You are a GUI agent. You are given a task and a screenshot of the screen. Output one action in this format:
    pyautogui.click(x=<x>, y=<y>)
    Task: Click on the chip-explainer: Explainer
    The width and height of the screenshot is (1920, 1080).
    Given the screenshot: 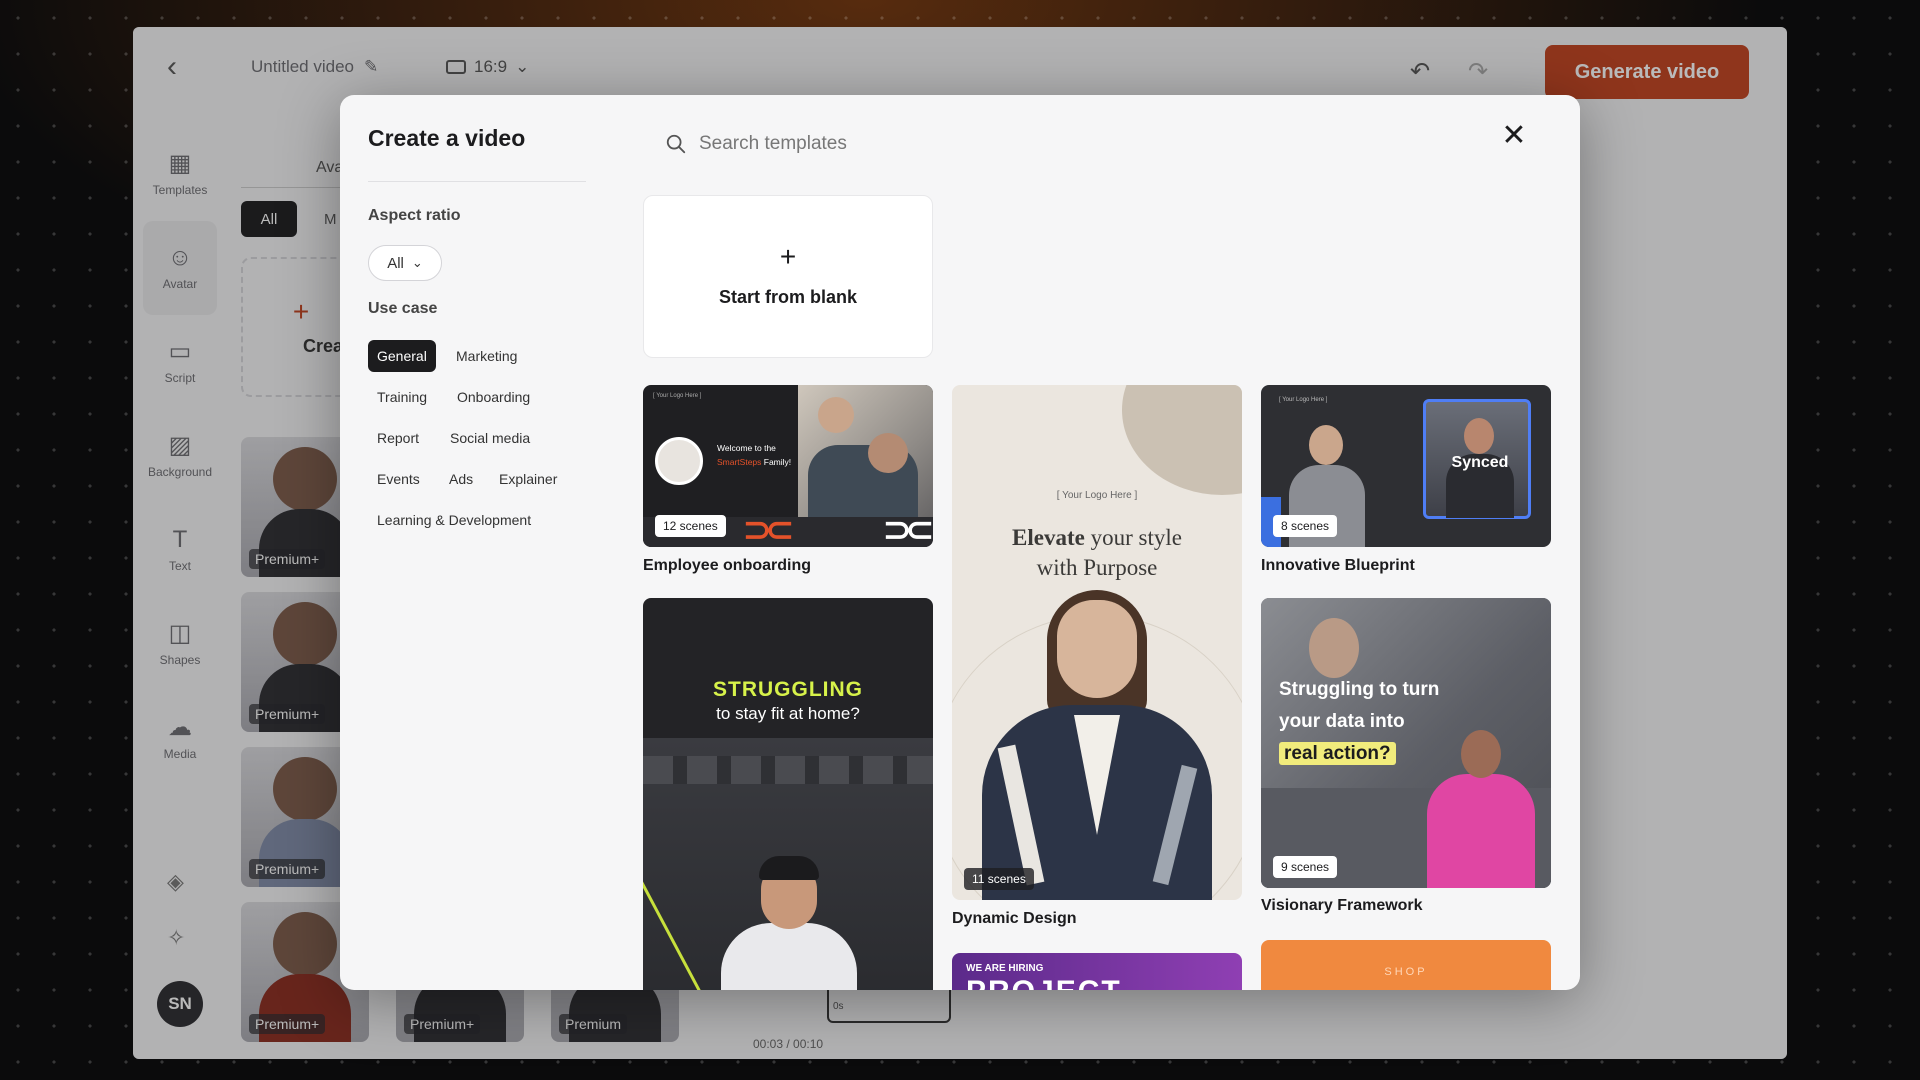 What is the action you would take?
    pyautogui.click(x=528, y=479)
    